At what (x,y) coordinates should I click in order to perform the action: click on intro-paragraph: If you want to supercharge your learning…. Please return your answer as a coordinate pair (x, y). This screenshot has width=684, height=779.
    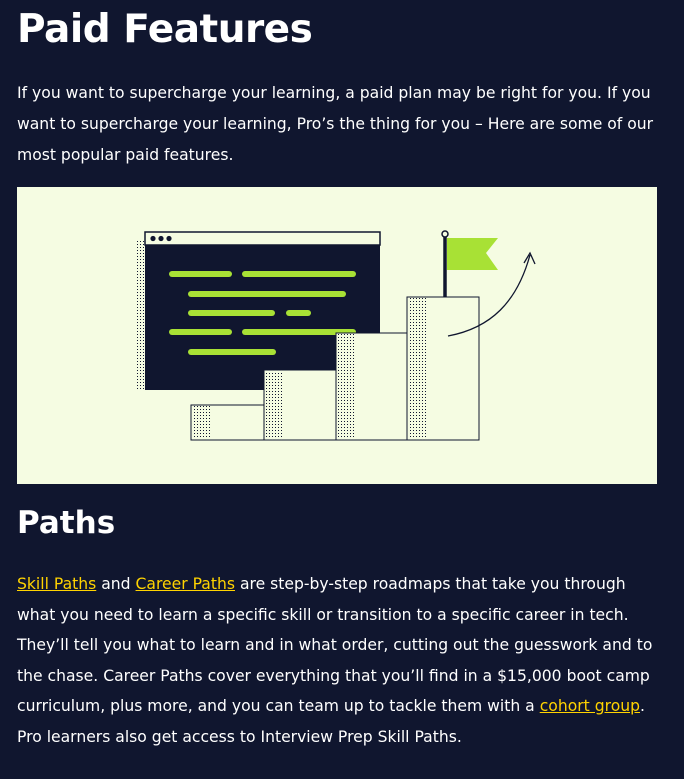
    Looking at the image, I should click on (335, 124).